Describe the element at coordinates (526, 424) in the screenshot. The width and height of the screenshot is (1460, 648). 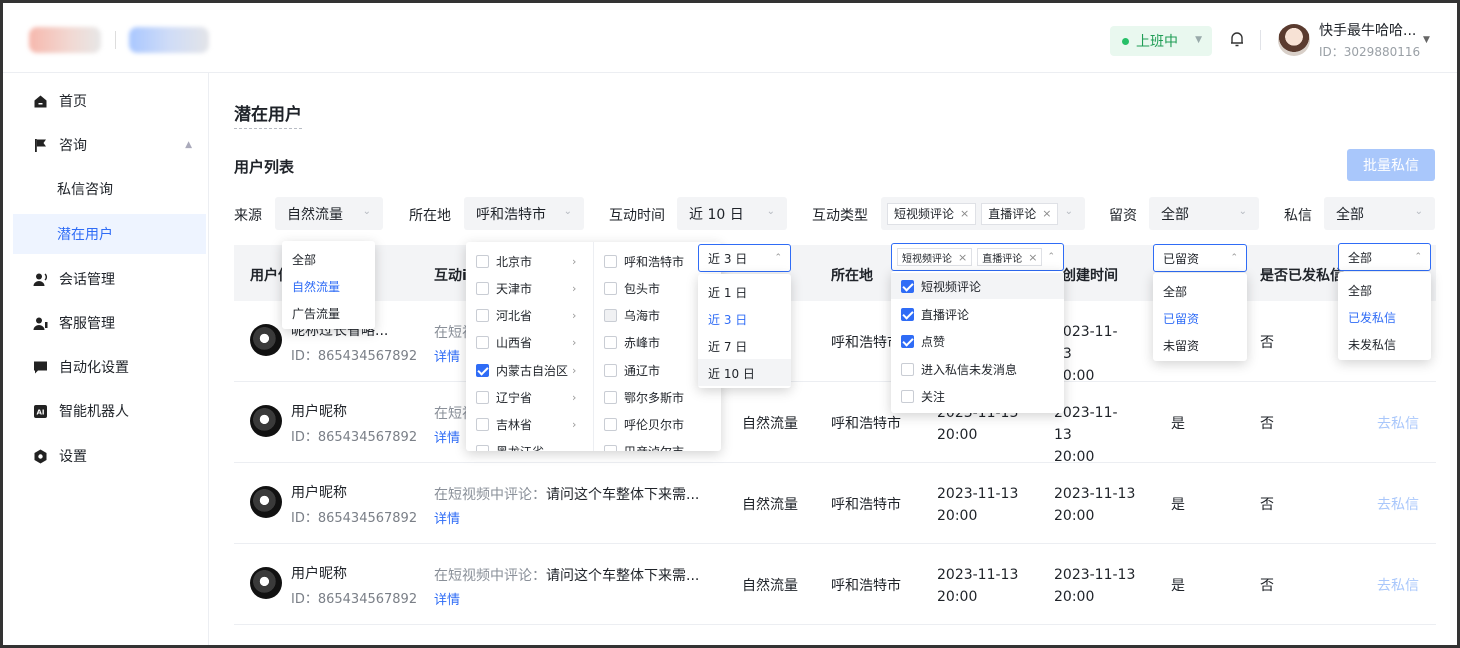
I see `province-item: 吉林省 ›` at that location.